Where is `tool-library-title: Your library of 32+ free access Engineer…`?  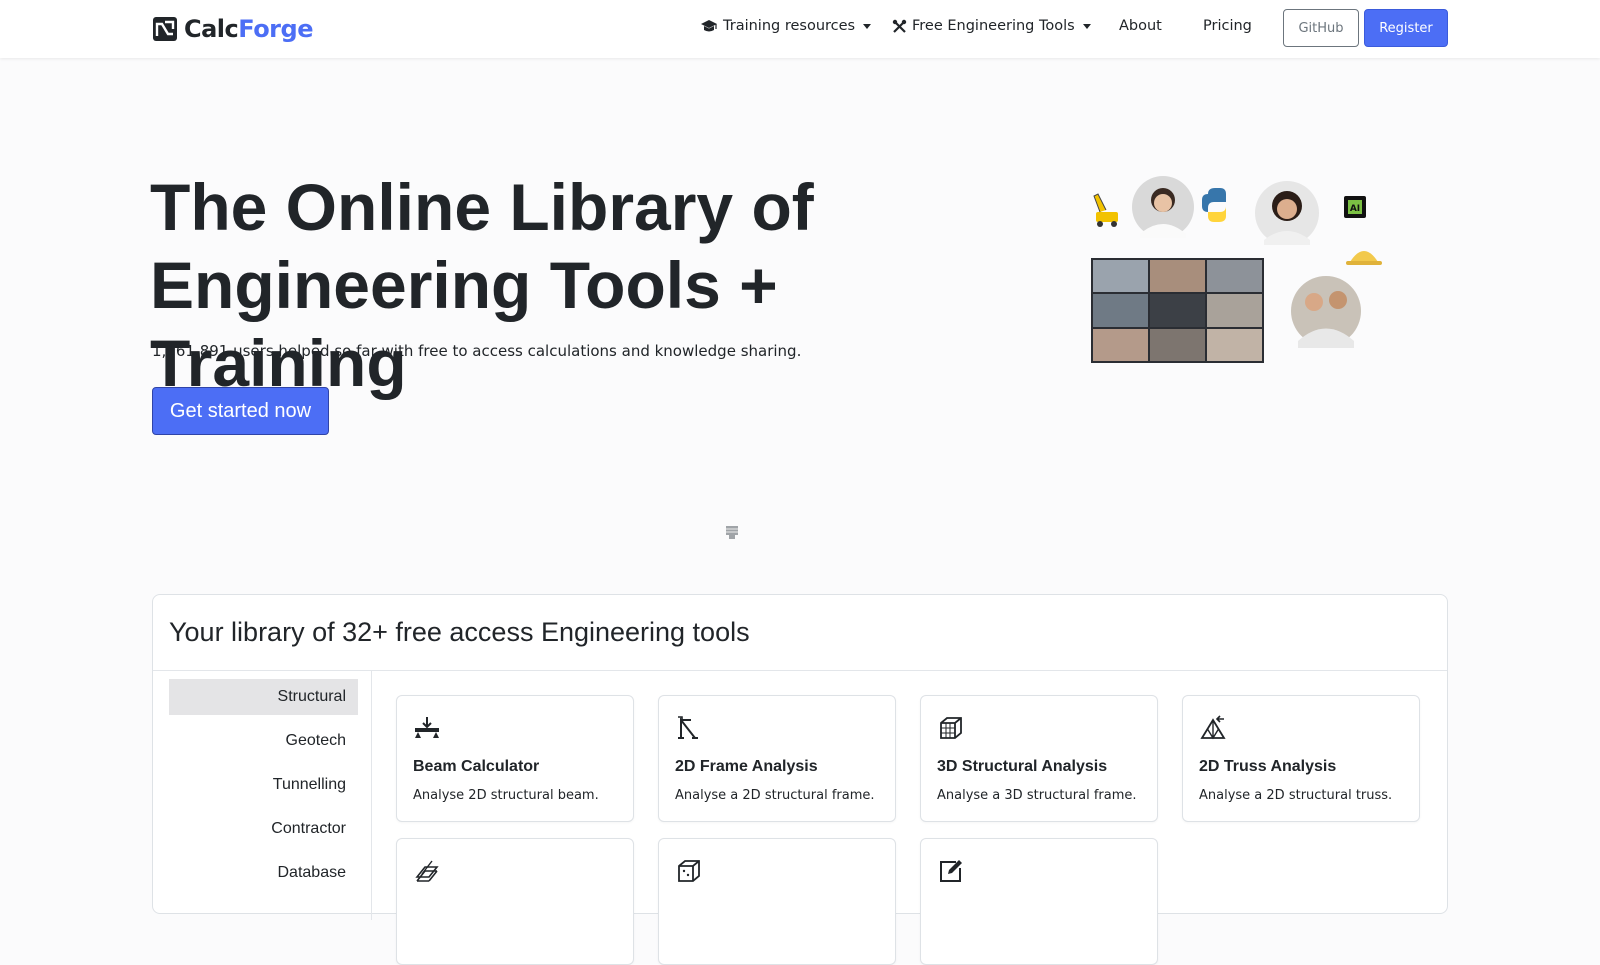 tool-library-title: Your library of 32+ free access Engineer… is located at coordinates (459, 632).